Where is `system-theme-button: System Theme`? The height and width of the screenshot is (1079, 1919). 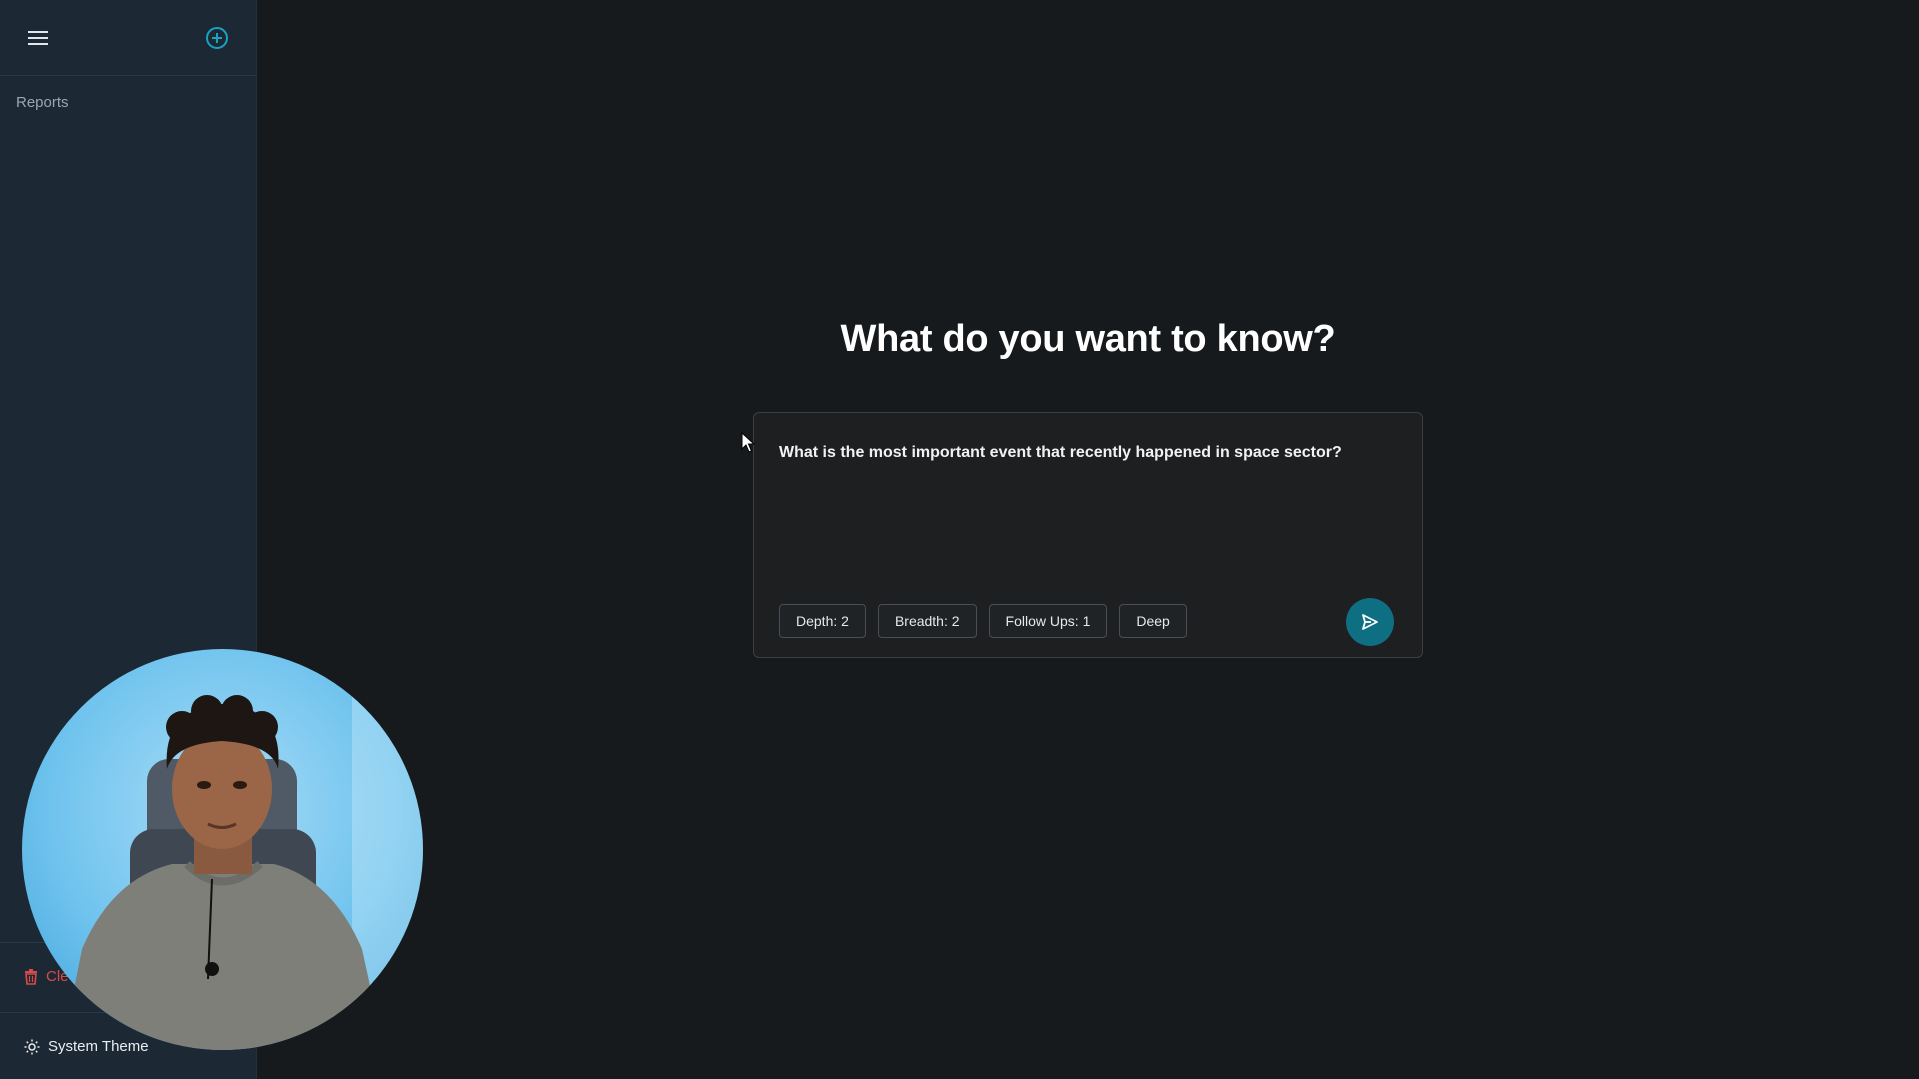 system-theme-button: System Theme is located at coordinates (86, 1046).